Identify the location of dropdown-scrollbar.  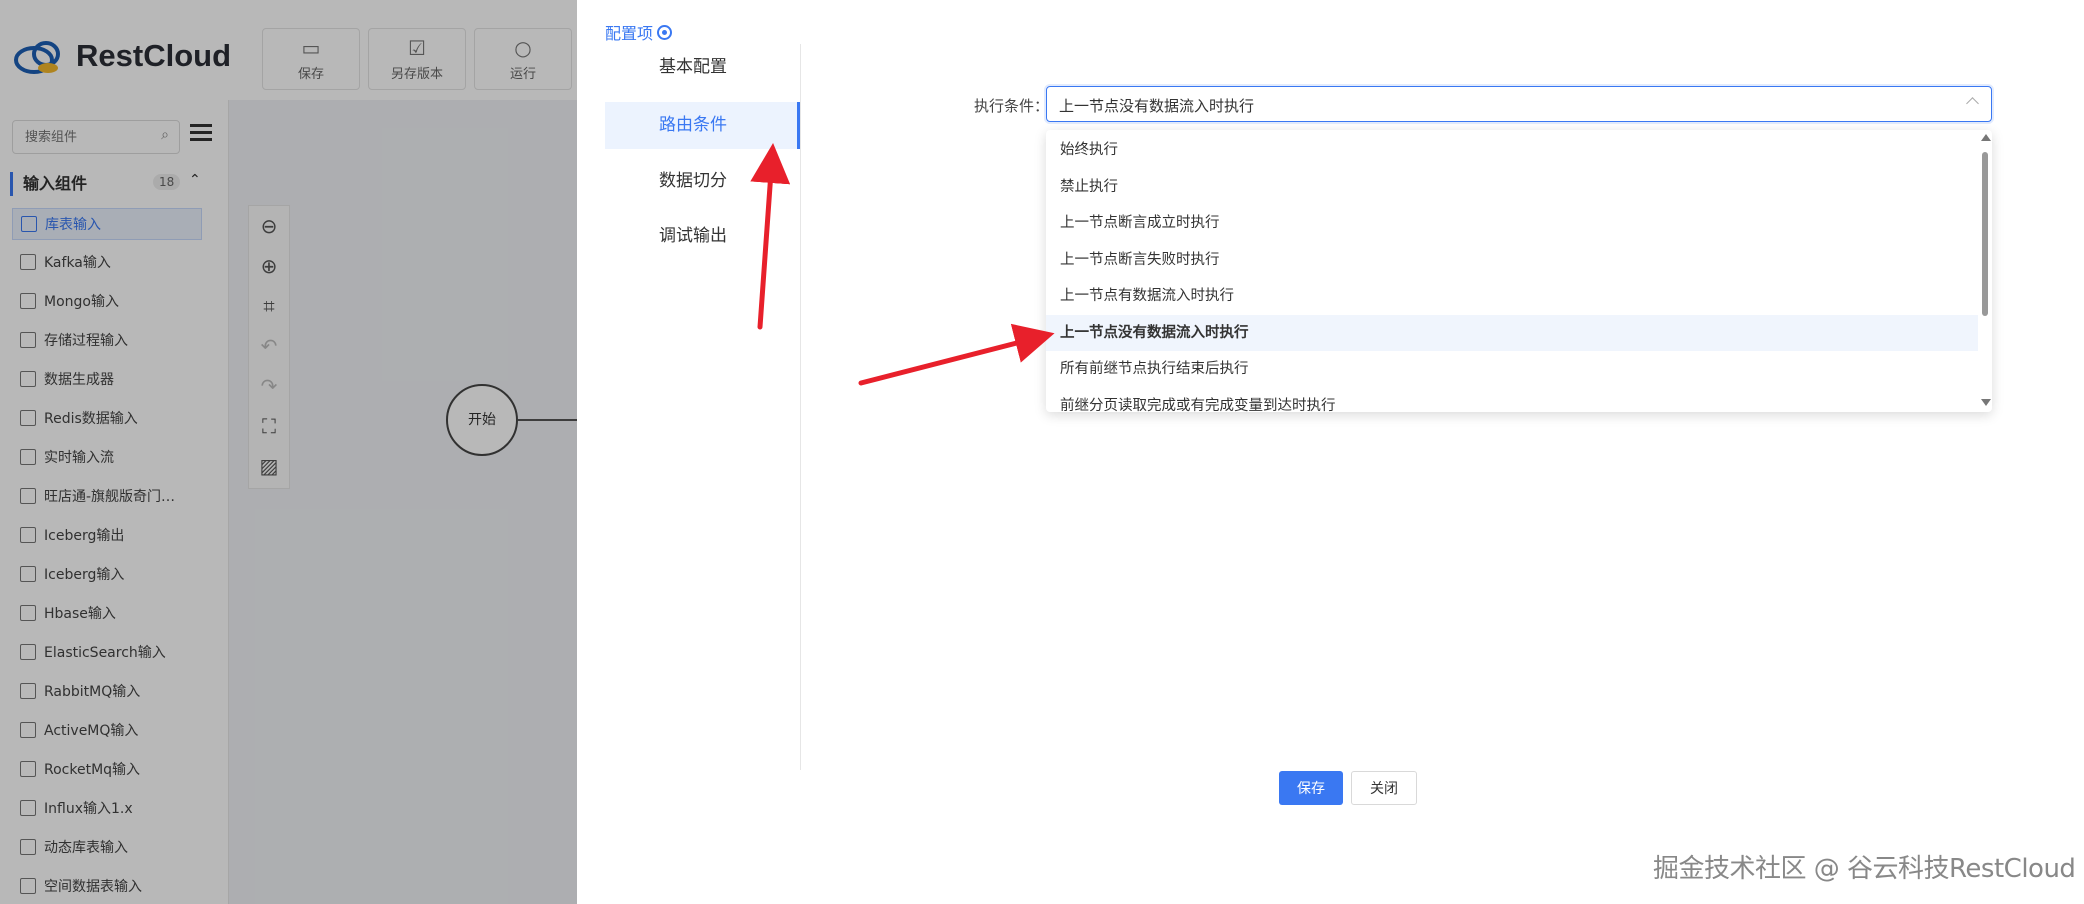
(1985, 271).